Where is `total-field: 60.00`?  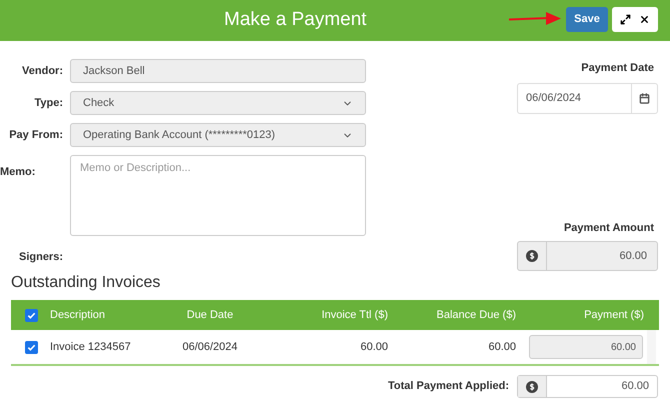
total-field: 60.00 is located at coordinates (587, 386).